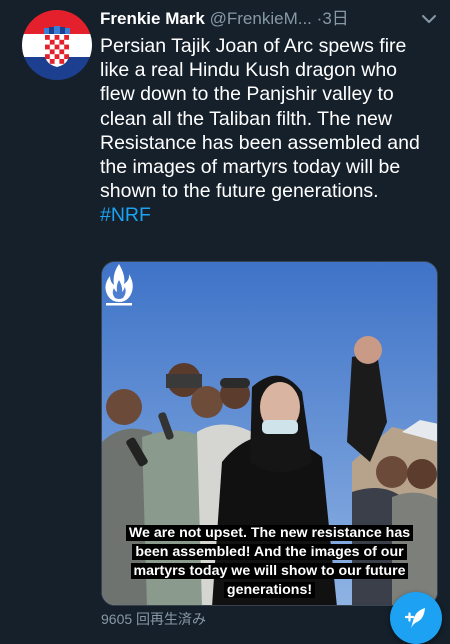  I want to click on flame-logo-icon, so click(119, 285).